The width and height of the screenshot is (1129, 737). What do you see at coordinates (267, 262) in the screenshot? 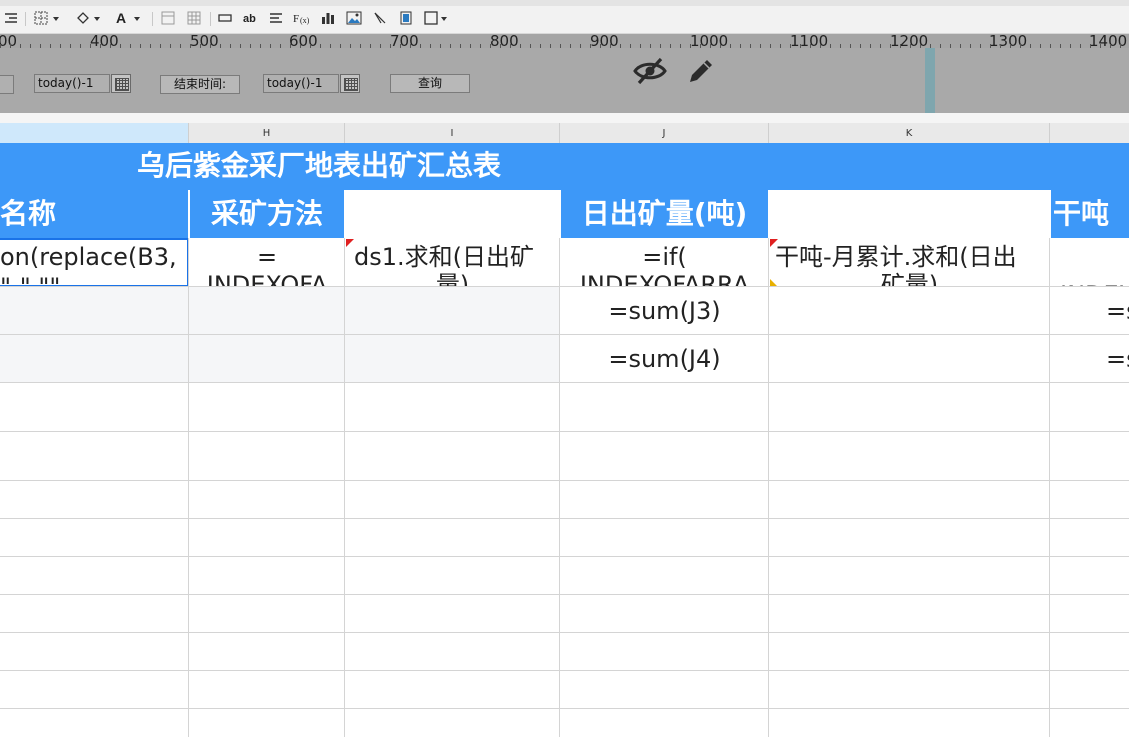
I see `cell-h3: = INDEXOFA` at bounding box center [267, 262].